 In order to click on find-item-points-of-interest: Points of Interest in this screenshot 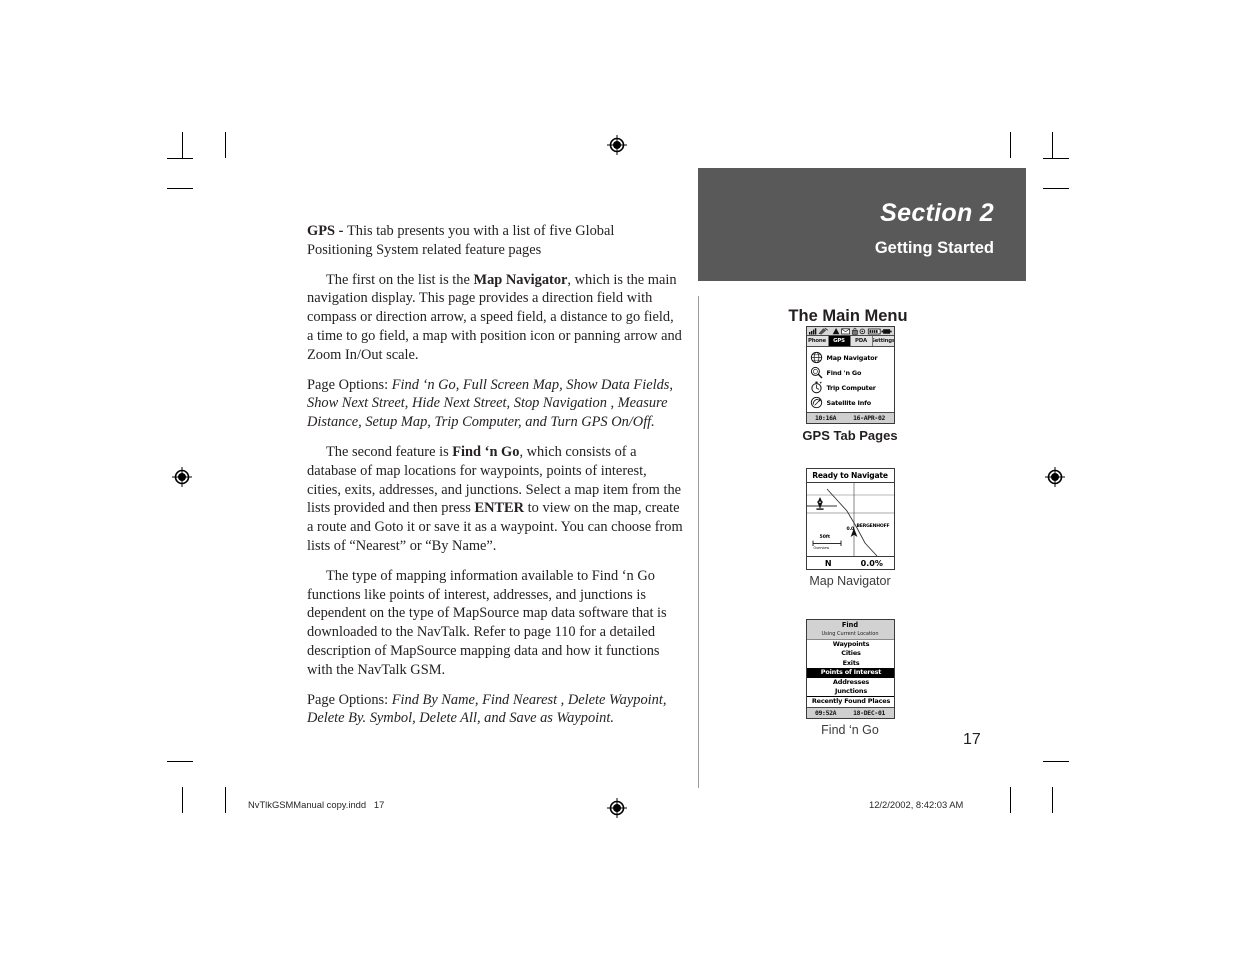, I will do `click(850, 673)`.